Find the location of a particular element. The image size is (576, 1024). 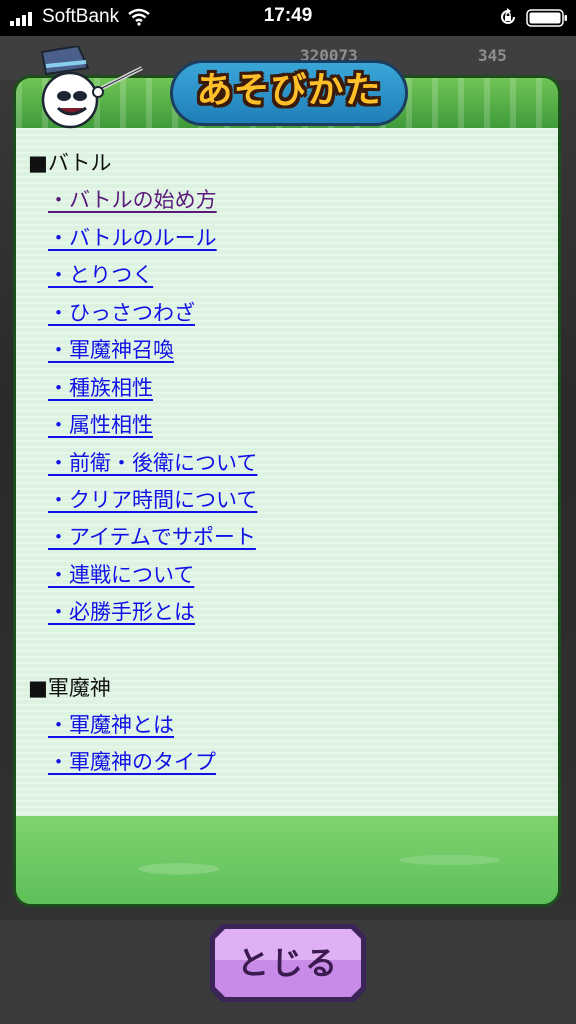

link-battle-rules: ・バトルのルール is located at coordinates (132, 238).